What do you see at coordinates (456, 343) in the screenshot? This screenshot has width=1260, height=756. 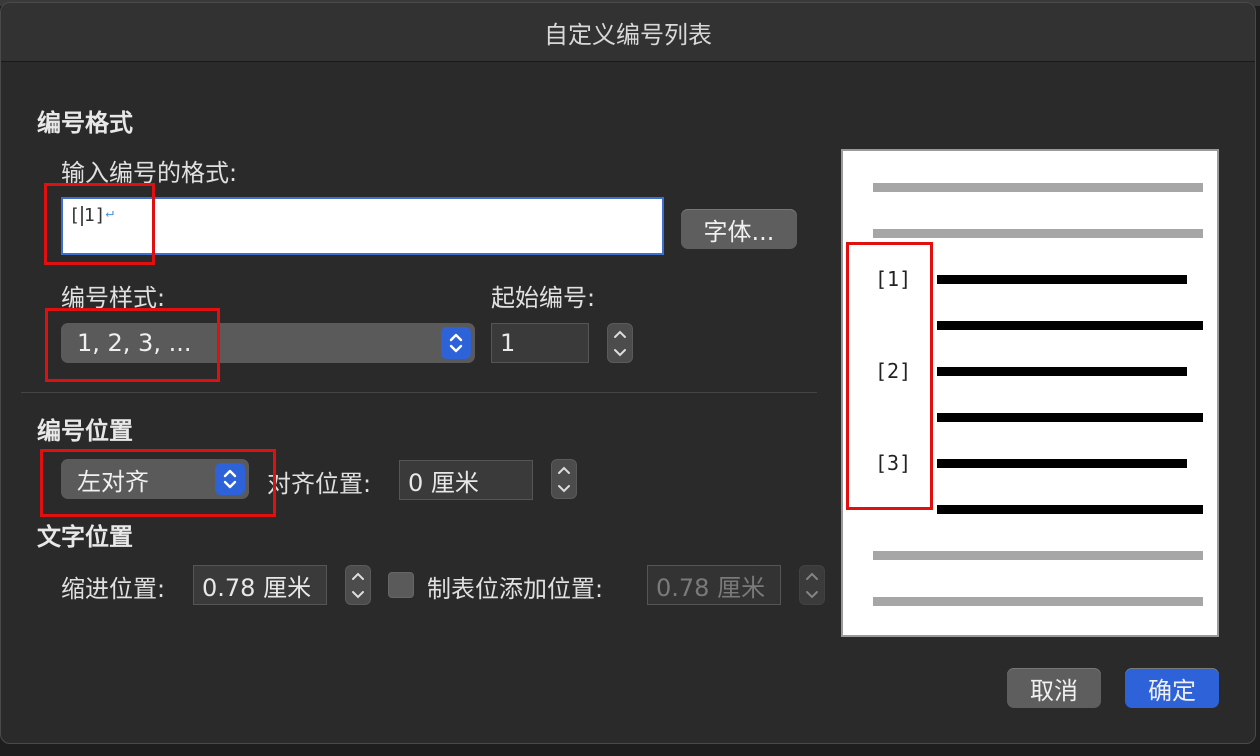 I see `select-chevrons-icon` at bounding box center [456, 343].